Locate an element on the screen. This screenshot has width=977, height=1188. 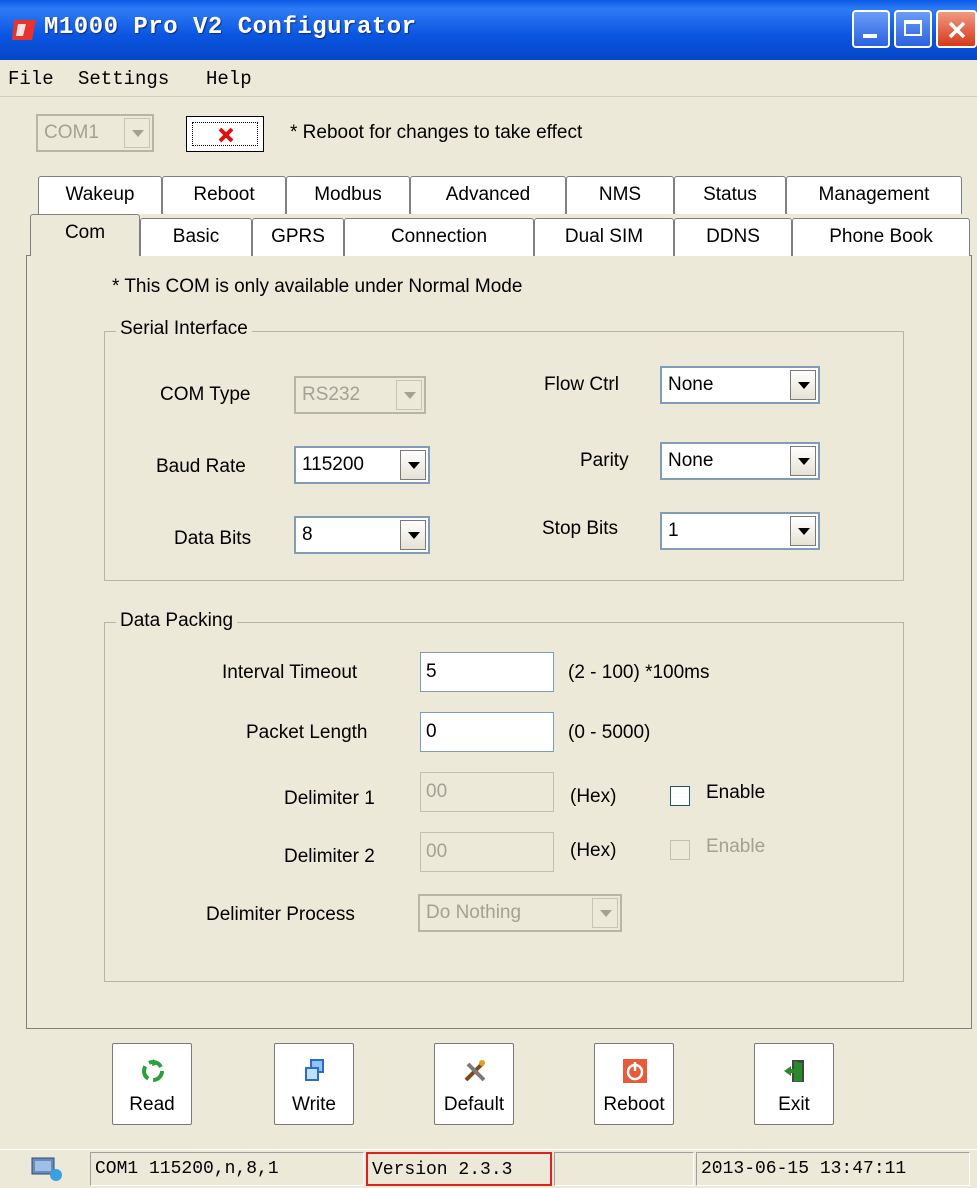
tab-gprs: GPRS is located at coordinates (298, 237).